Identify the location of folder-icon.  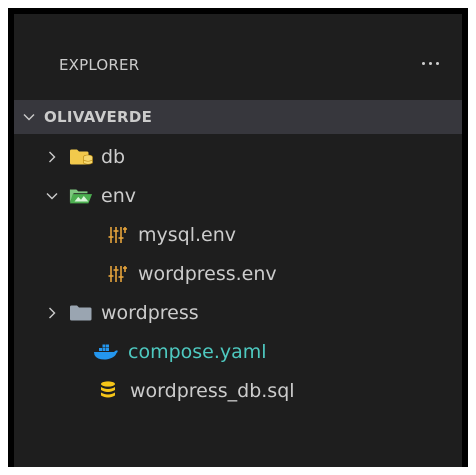
(81, 313).